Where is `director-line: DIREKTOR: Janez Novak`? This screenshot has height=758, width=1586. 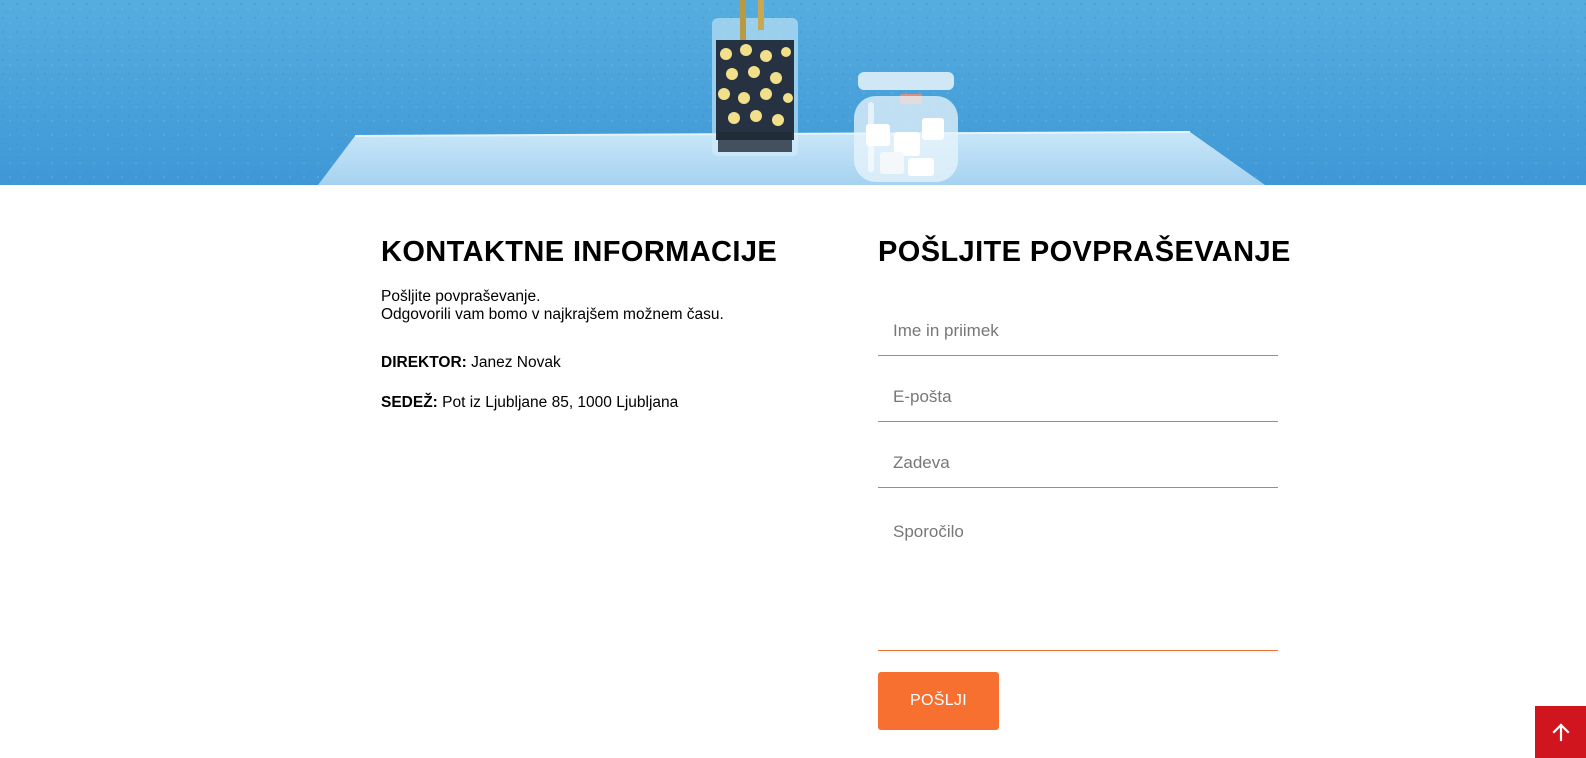 director-line: DIREKTOR: Janez Novak is located at coordinates (601, 363).